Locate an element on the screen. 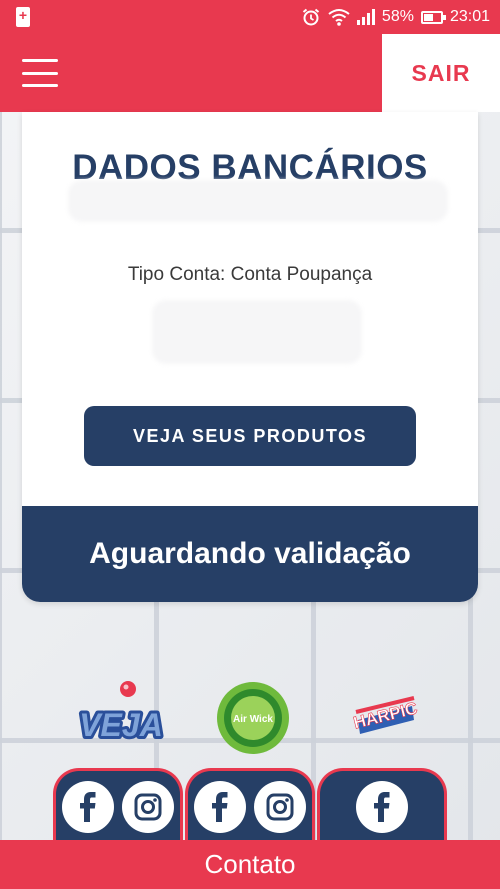 This screenshot has height=889, width=500. battery-percent: 58% is located at coordinates (397, 16).